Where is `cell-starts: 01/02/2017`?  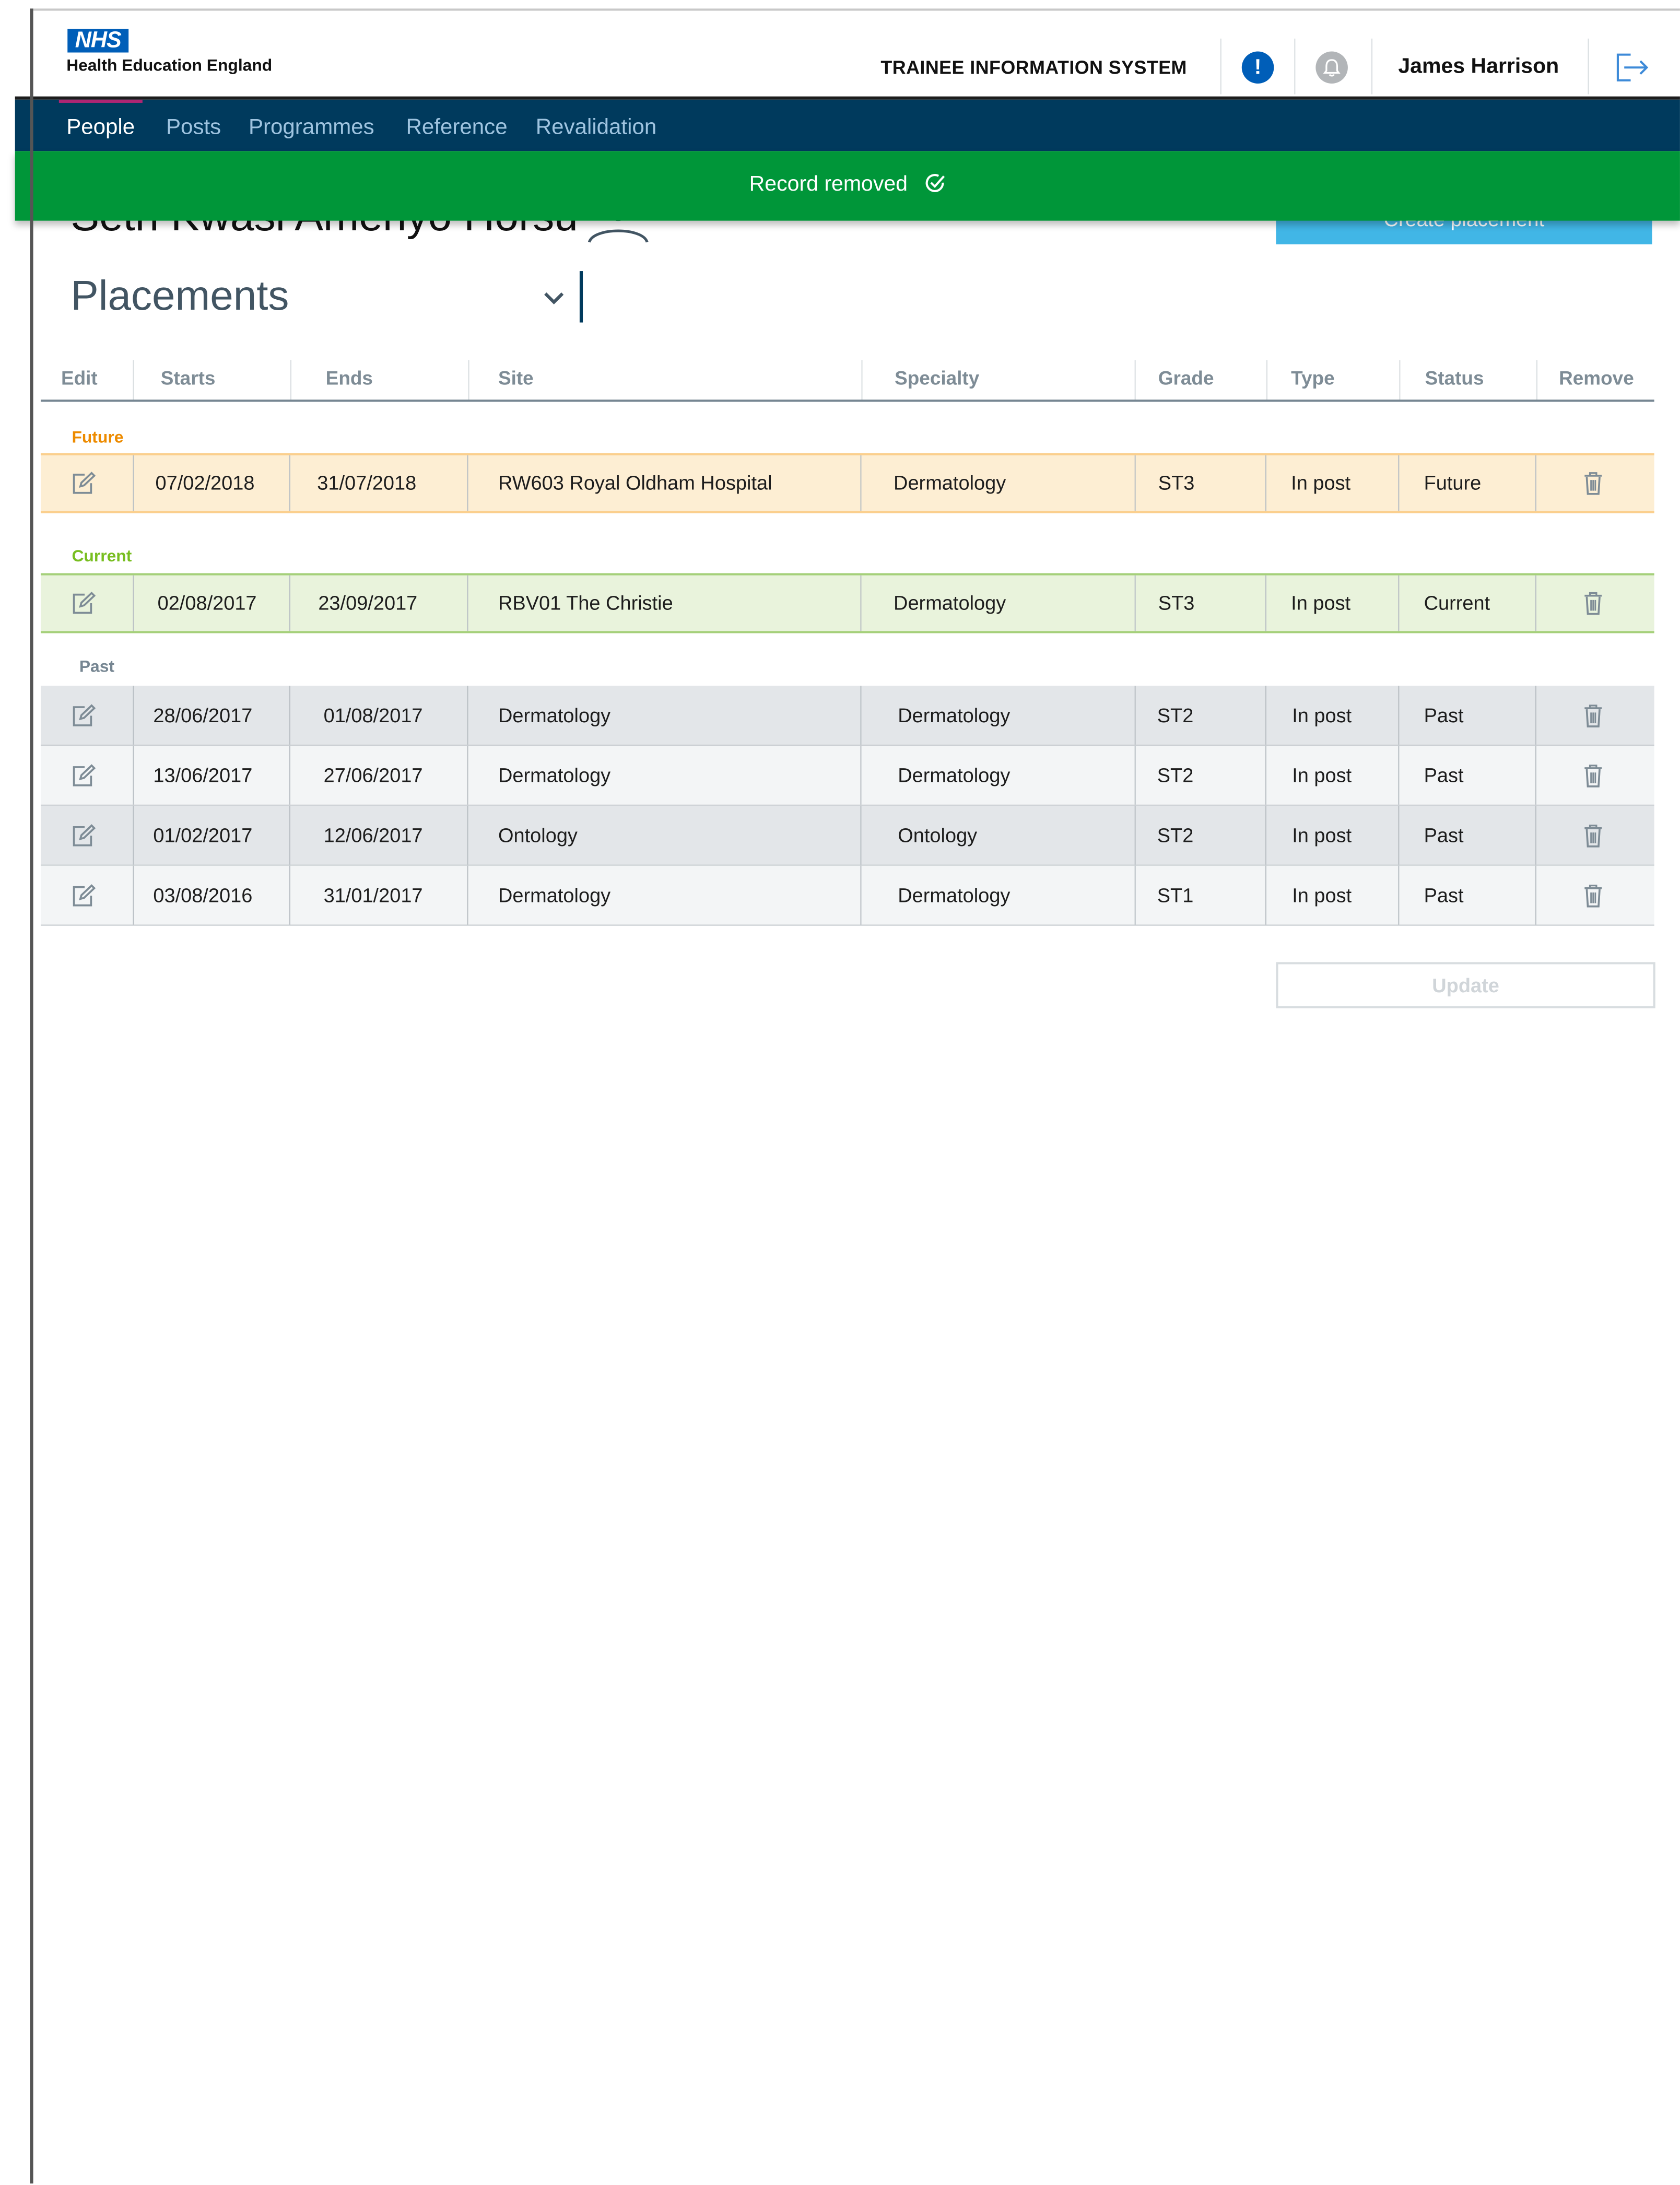 cell-starts: 01/02/2017 is located at coordinates (203, 834).